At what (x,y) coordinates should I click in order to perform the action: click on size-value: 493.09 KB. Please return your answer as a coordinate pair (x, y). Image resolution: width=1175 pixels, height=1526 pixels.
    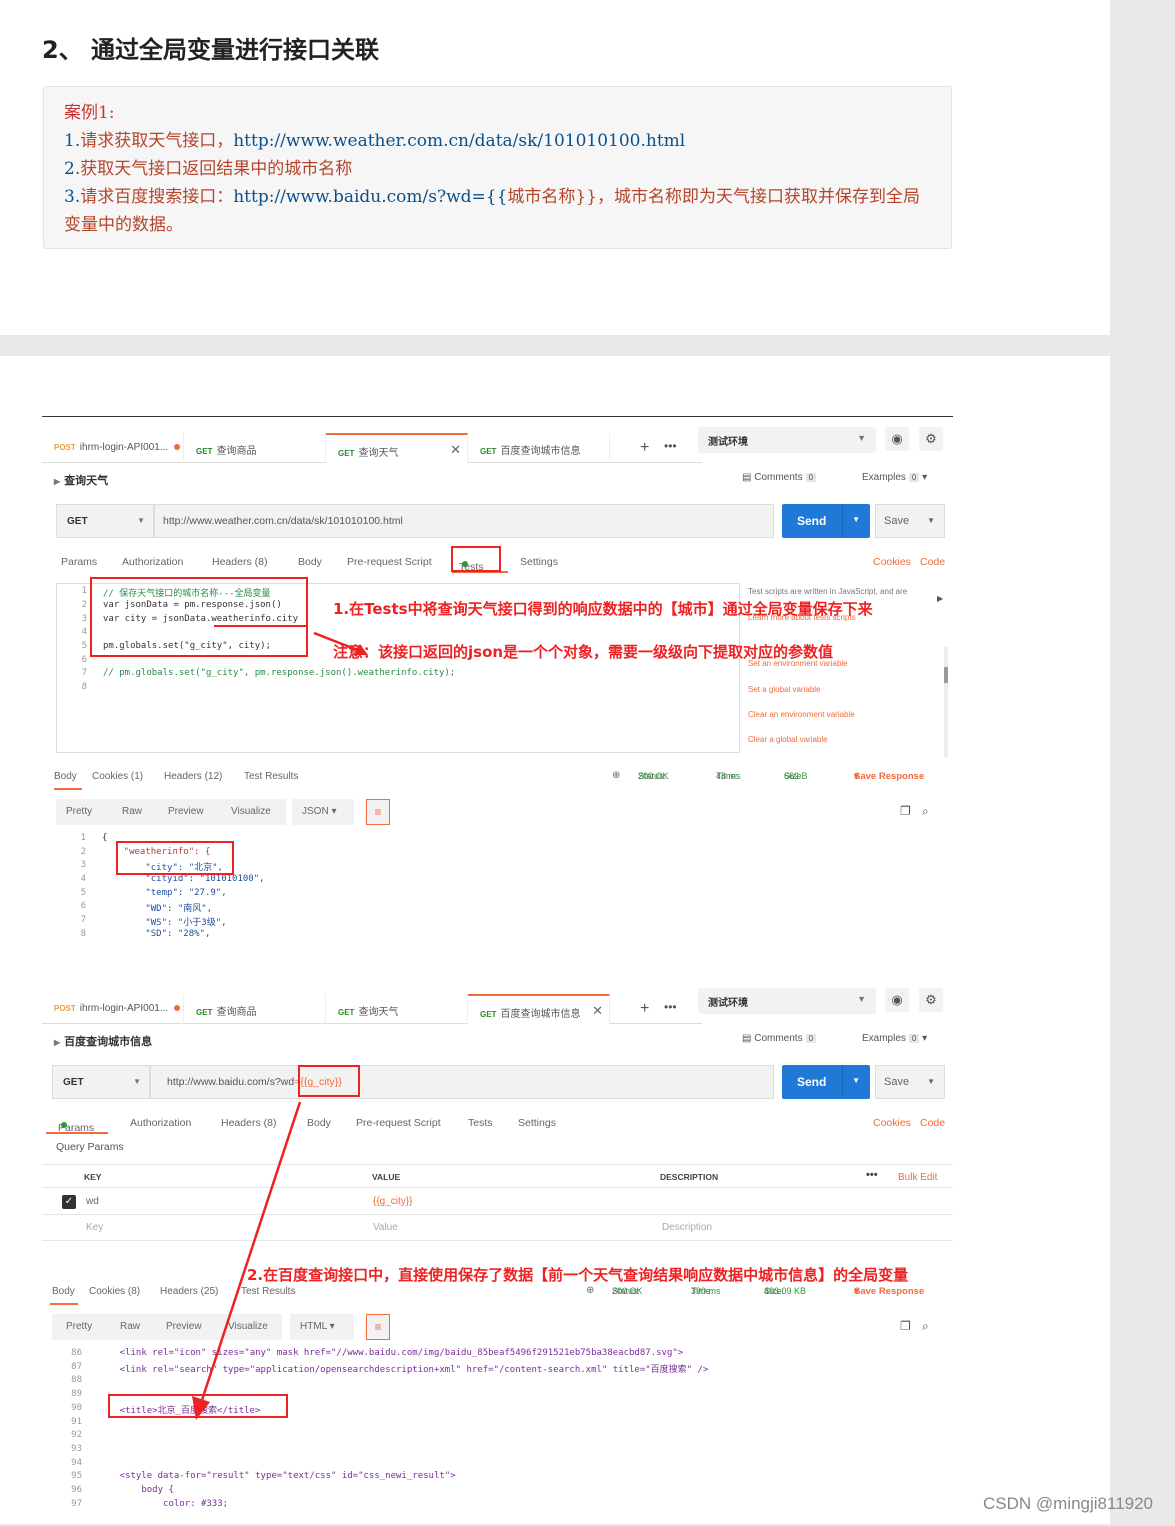
    Looking at the image, I should click on (785, 1291).